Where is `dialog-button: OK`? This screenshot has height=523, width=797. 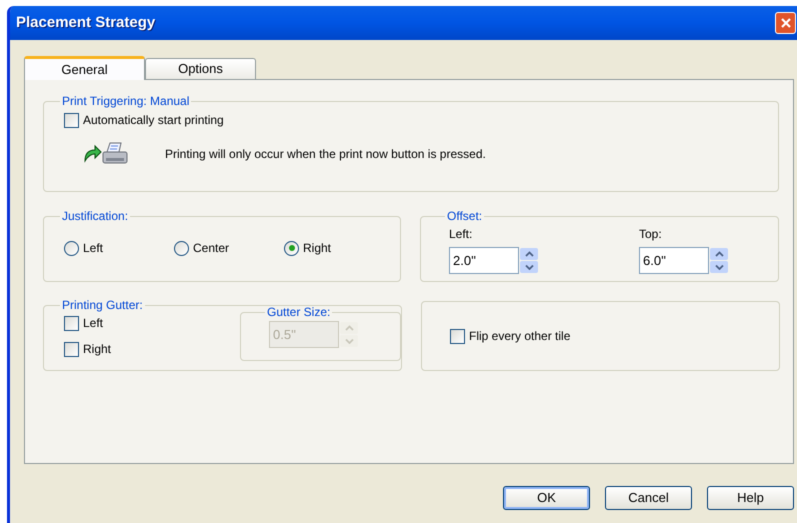
dialog-button: OK is located at coordinates (546, 498).